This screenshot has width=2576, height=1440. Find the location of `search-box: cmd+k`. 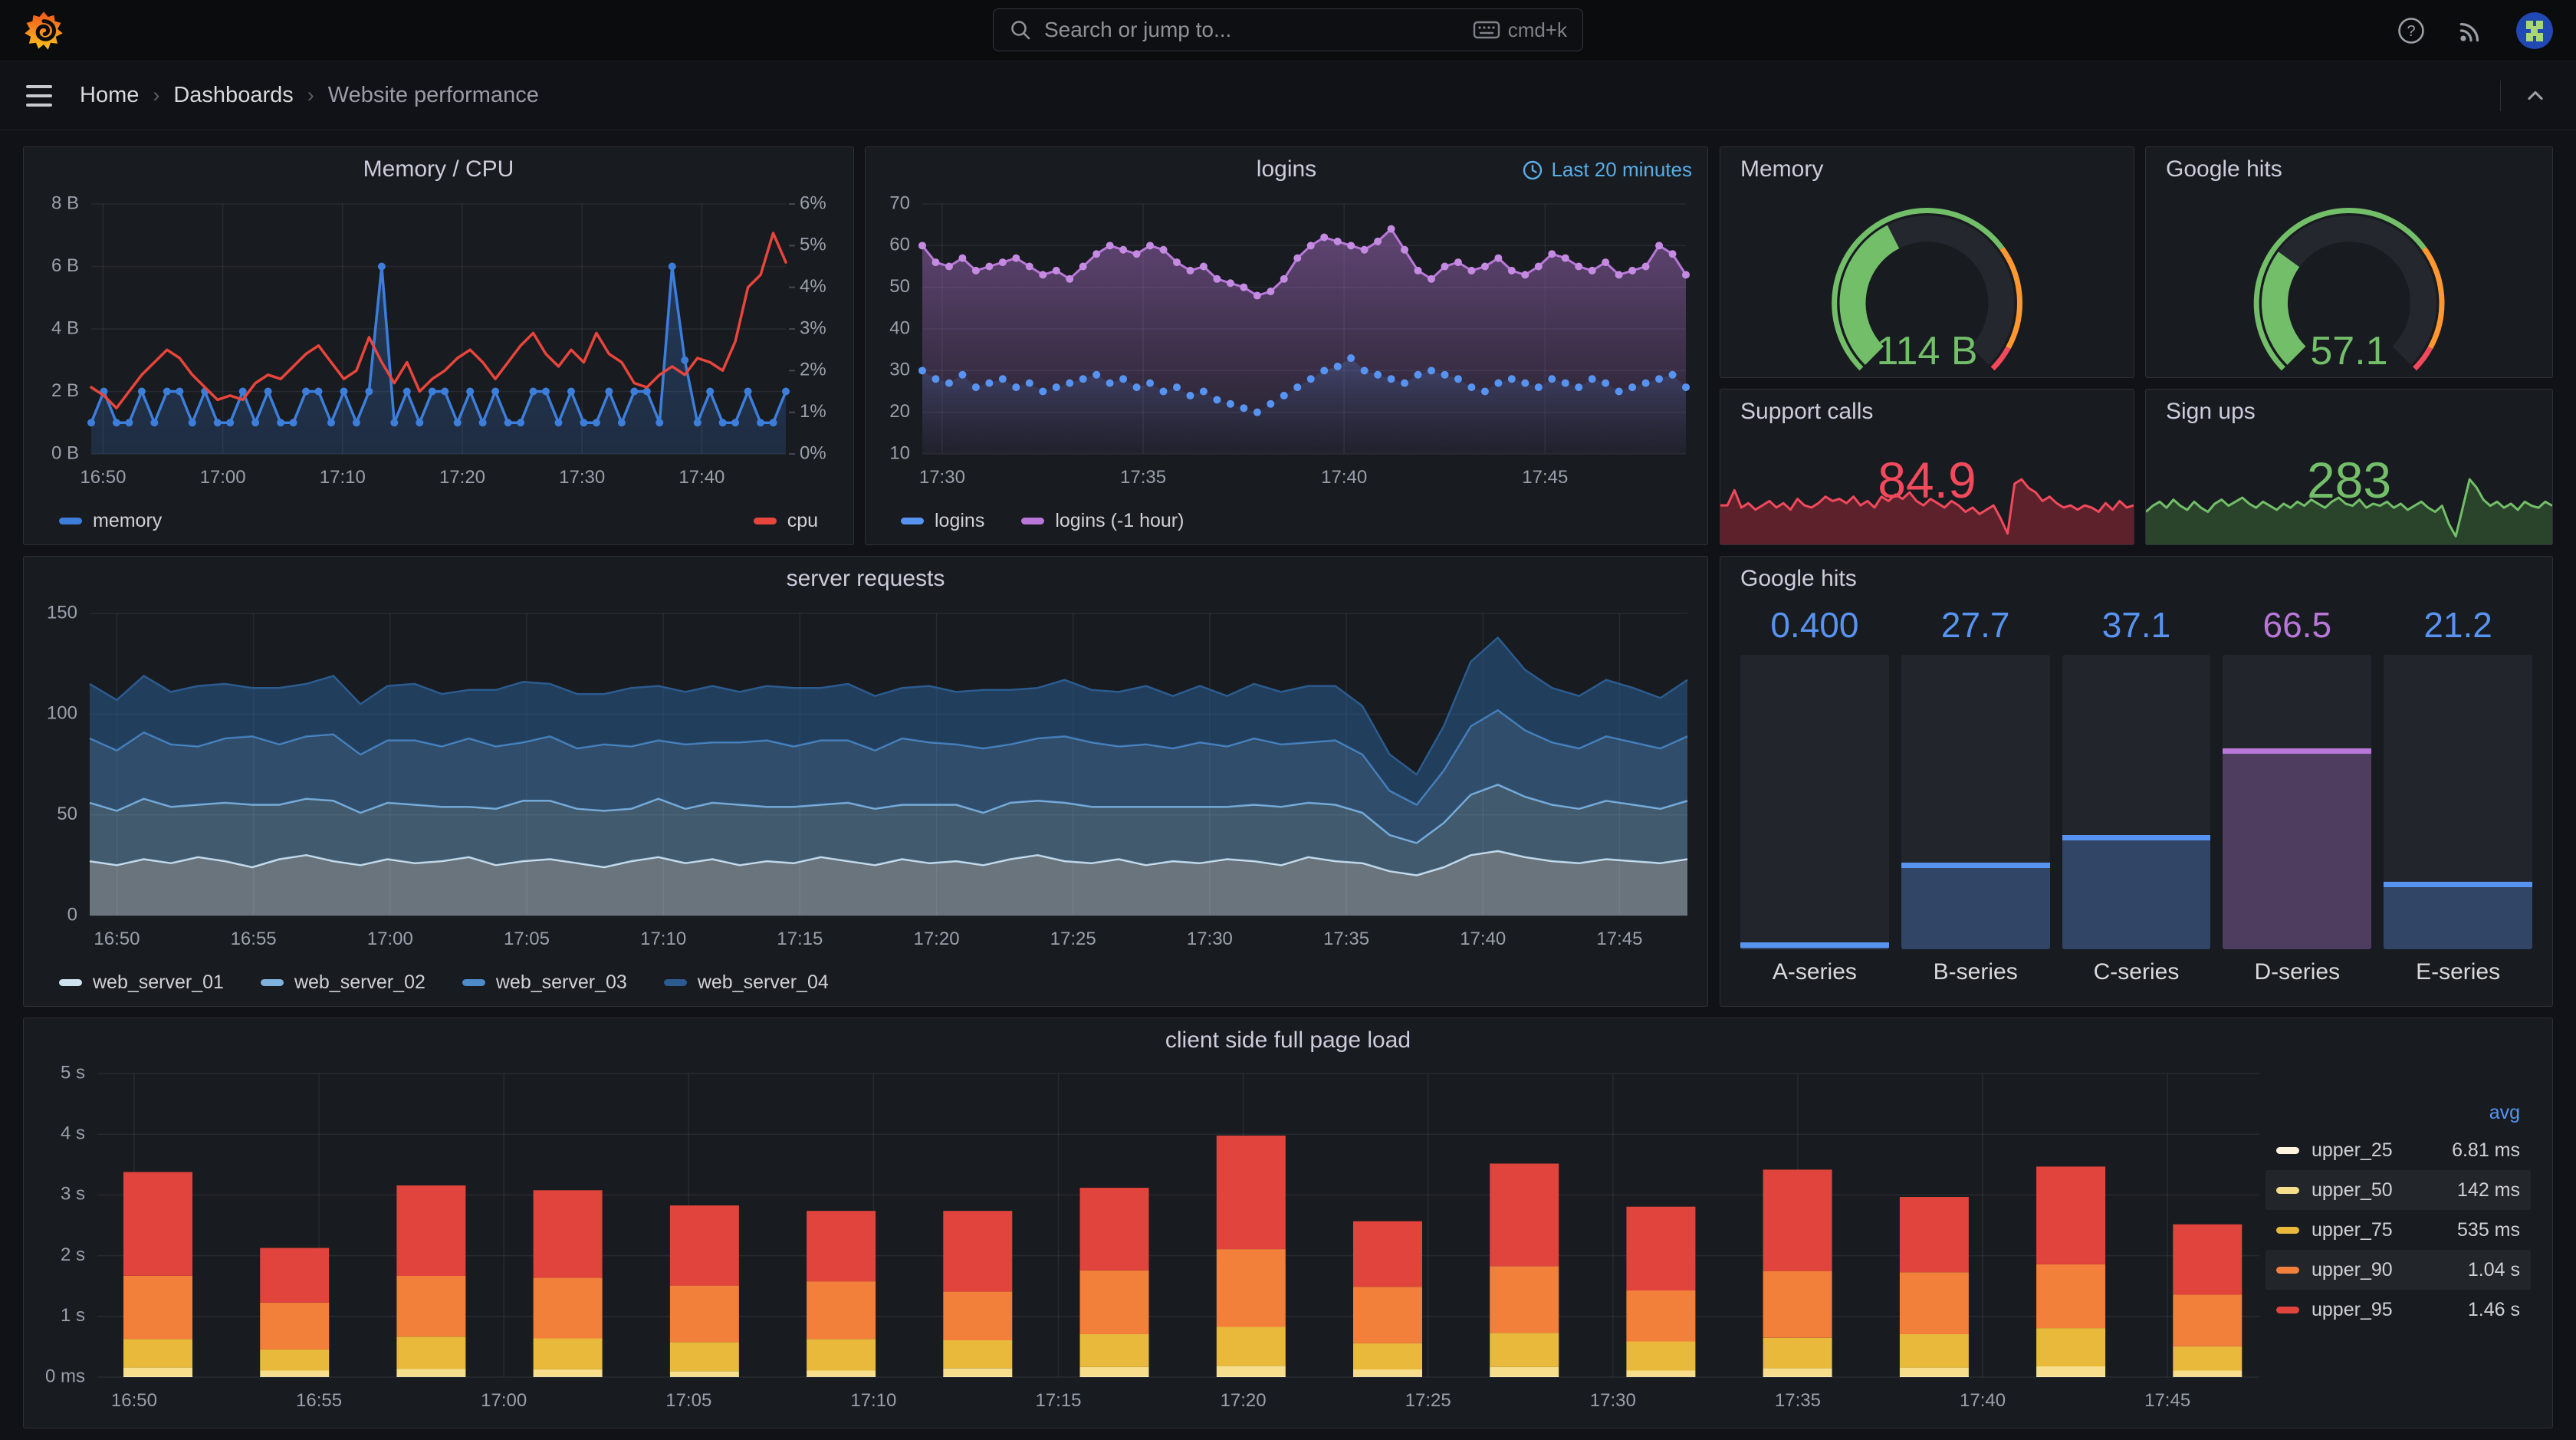

search-box: cmd+k is located at coordinates (1288, 29).